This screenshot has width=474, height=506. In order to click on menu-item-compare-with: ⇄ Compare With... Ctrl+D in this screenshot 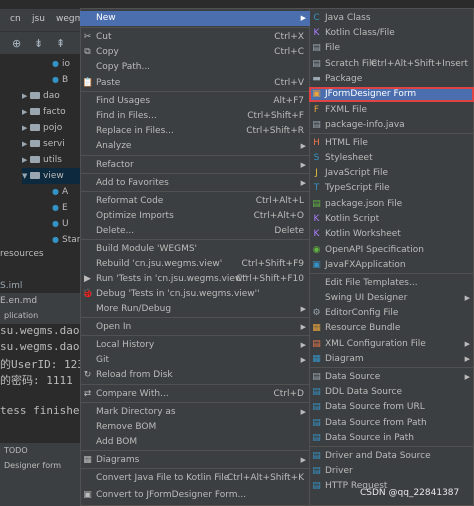, I will do `click(195, 394)`.